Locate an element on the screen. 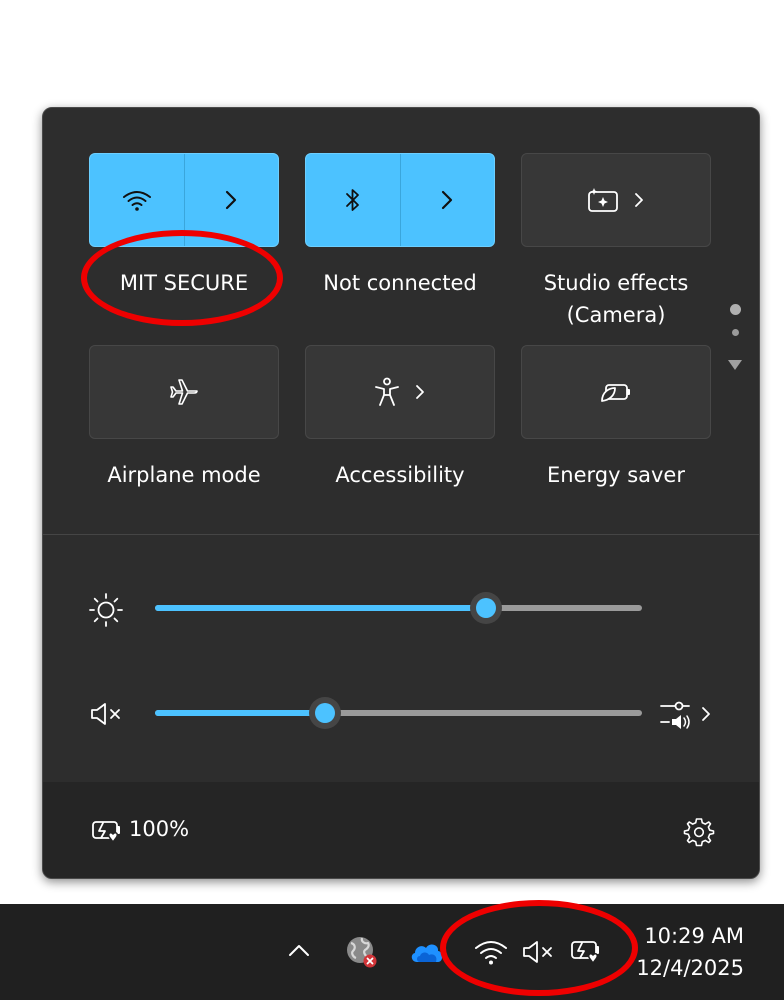  volume-slider-fill is located at coordinates (240, 713).